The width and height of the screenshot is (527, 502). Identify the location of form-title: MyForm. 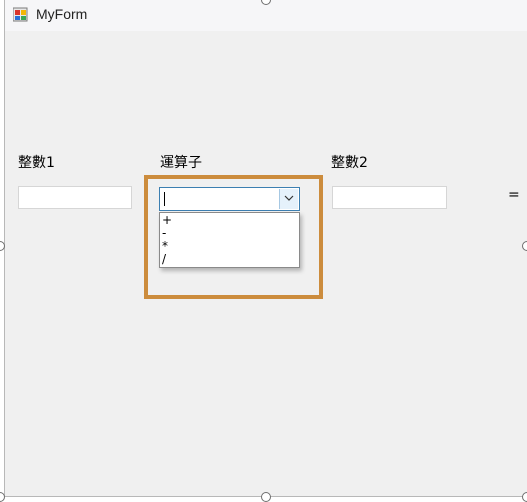
(62, 14).